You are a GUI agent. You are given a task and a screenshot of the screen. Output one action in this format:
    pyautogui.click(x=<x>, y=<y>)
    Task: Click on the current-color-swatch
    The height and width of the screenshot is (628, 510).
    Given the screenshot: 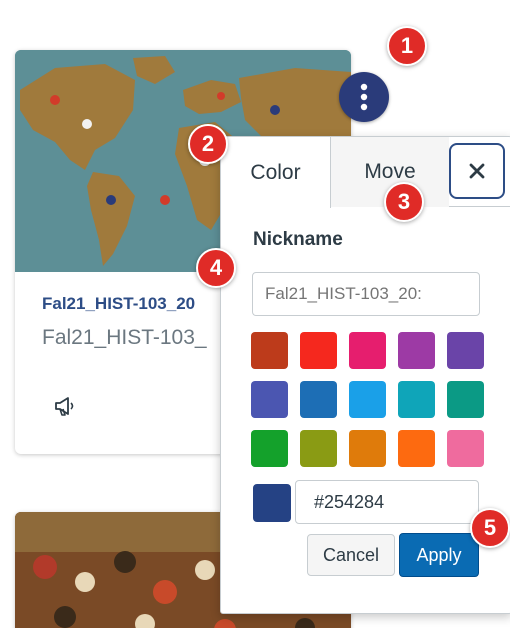 What is the action you would take?
    pyautogui.click(x=272, y=503)
    